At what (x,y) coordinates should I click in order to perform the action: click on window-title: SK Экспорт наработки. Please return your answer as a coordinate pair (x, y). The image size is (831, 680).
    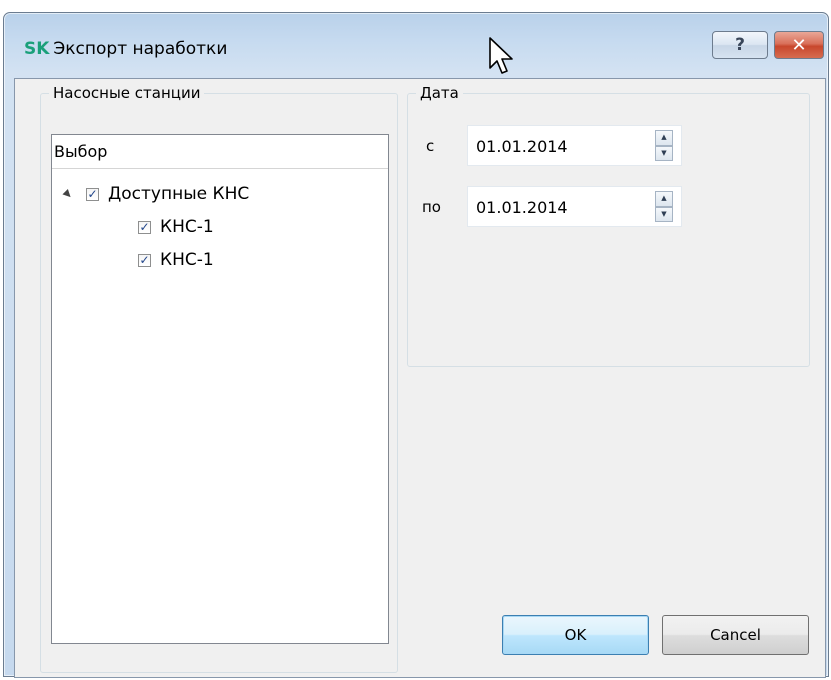
    Looking at the image, I should click on (125, 49).